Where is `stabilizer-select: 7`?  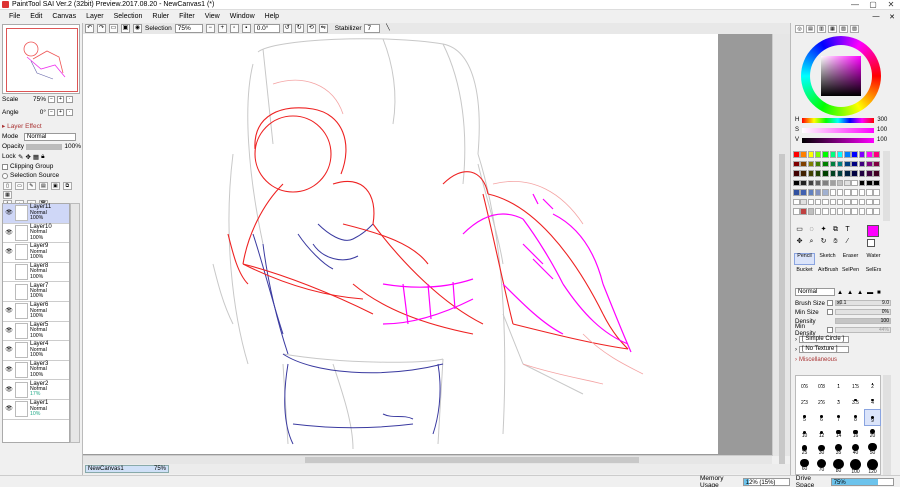 stabilizer-select: 7 is located at coordinates (372, 28).